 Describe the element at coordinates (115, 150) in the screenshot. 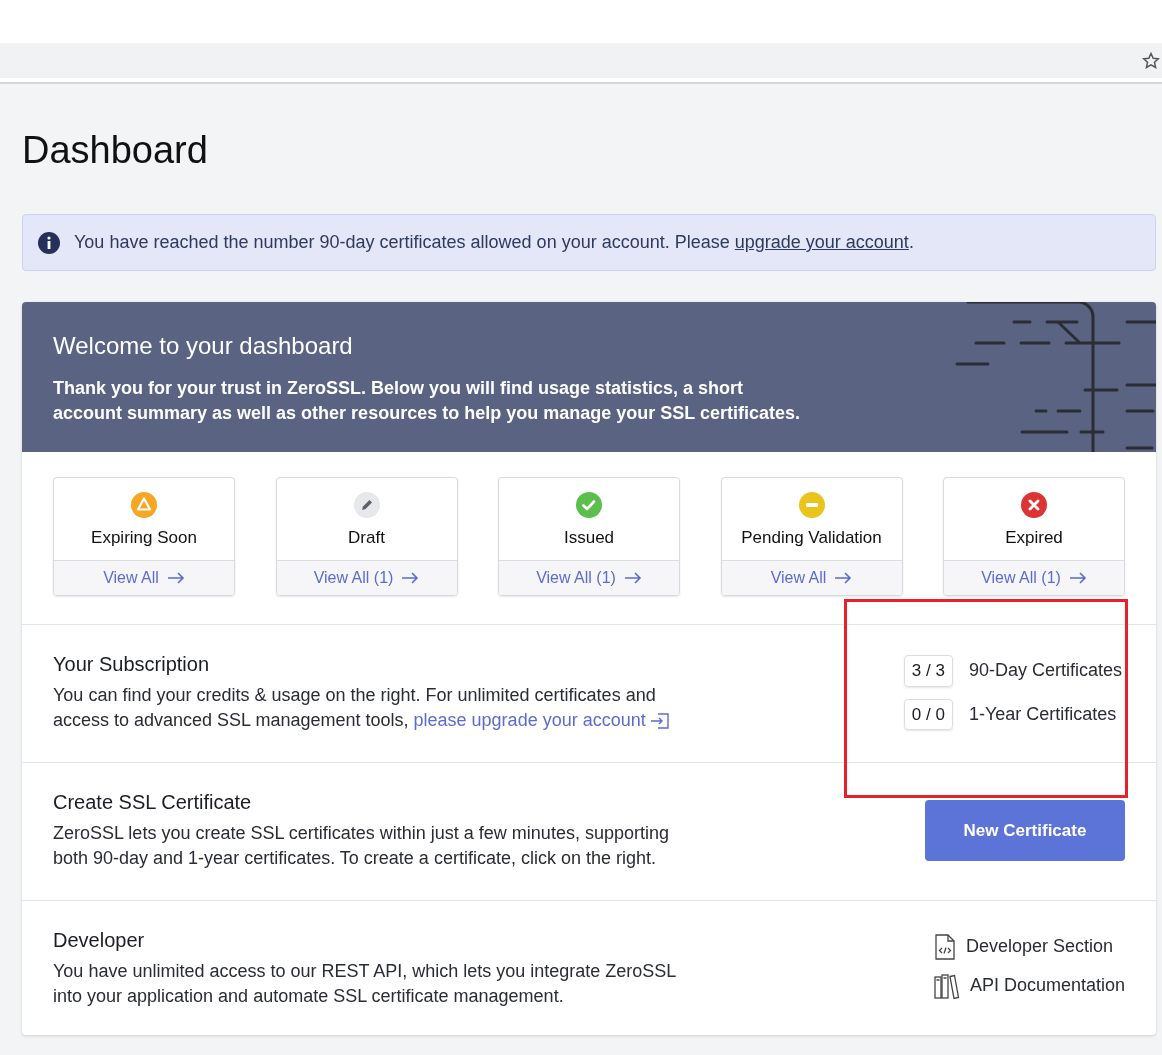

I see `page-title: Dashboard` at that location.